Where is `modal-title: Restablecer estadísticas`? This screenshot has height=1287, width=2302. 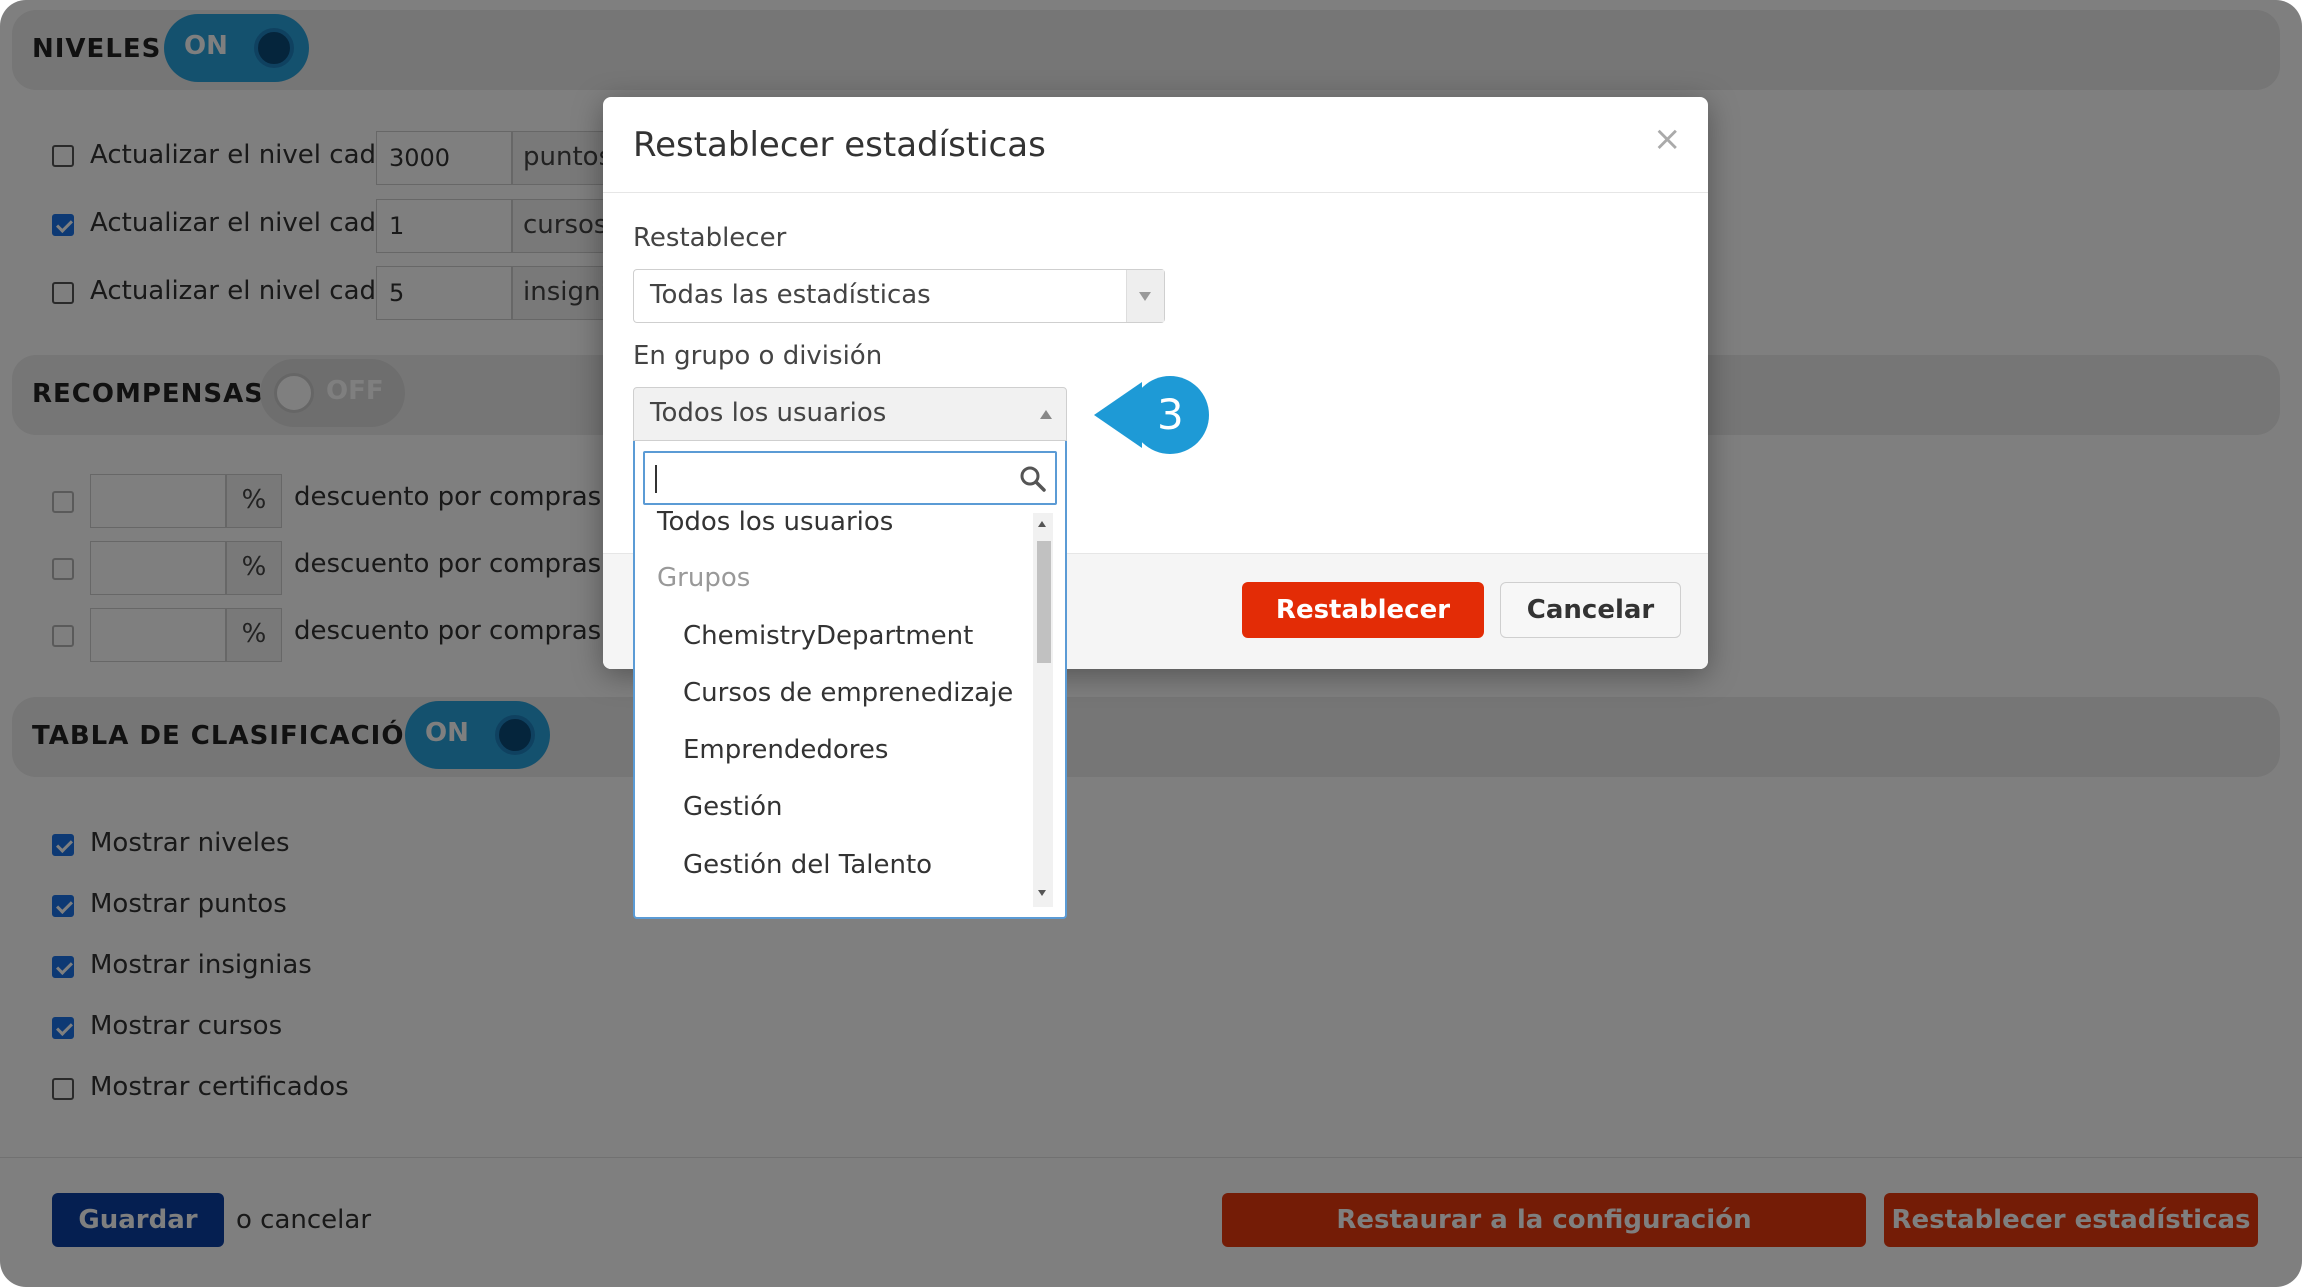
modal-title: Restablecer estadísticas is located at coordinates (839, 145).